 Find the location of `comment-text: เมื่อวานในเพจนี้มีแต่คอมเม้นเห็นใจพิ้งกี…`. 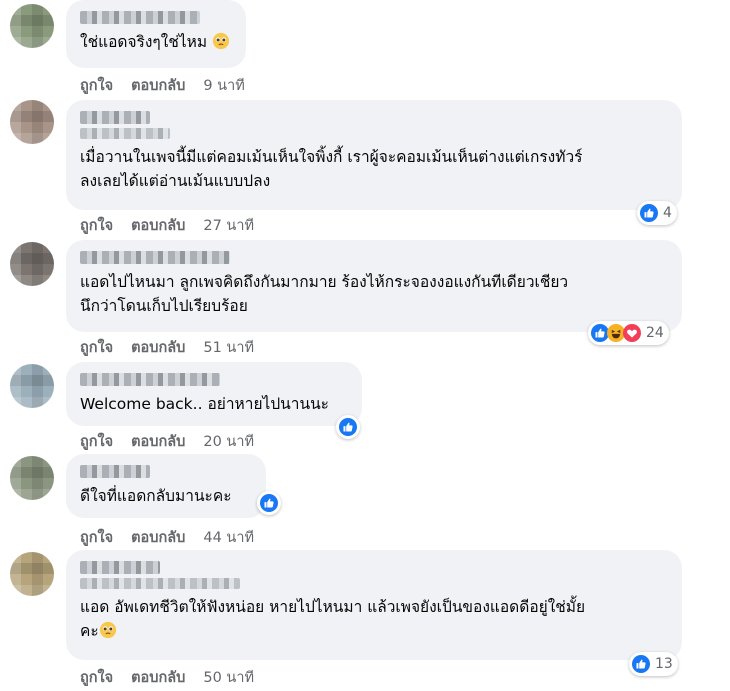

comment-text: เมื่อวานในเพจนี้มีแต่คอมเม้นเห็นใจพิ้งกี… is located at coordinates (331, 169).